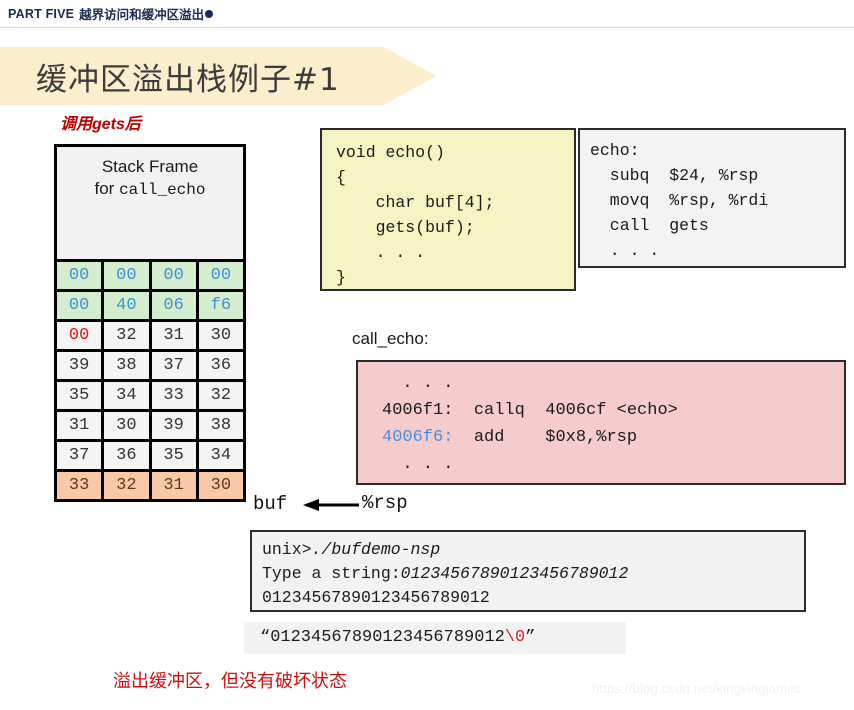 This screenshot has height=710, width=854. I want to click on stack-row: 31 30 39 38, so click(150, 425).